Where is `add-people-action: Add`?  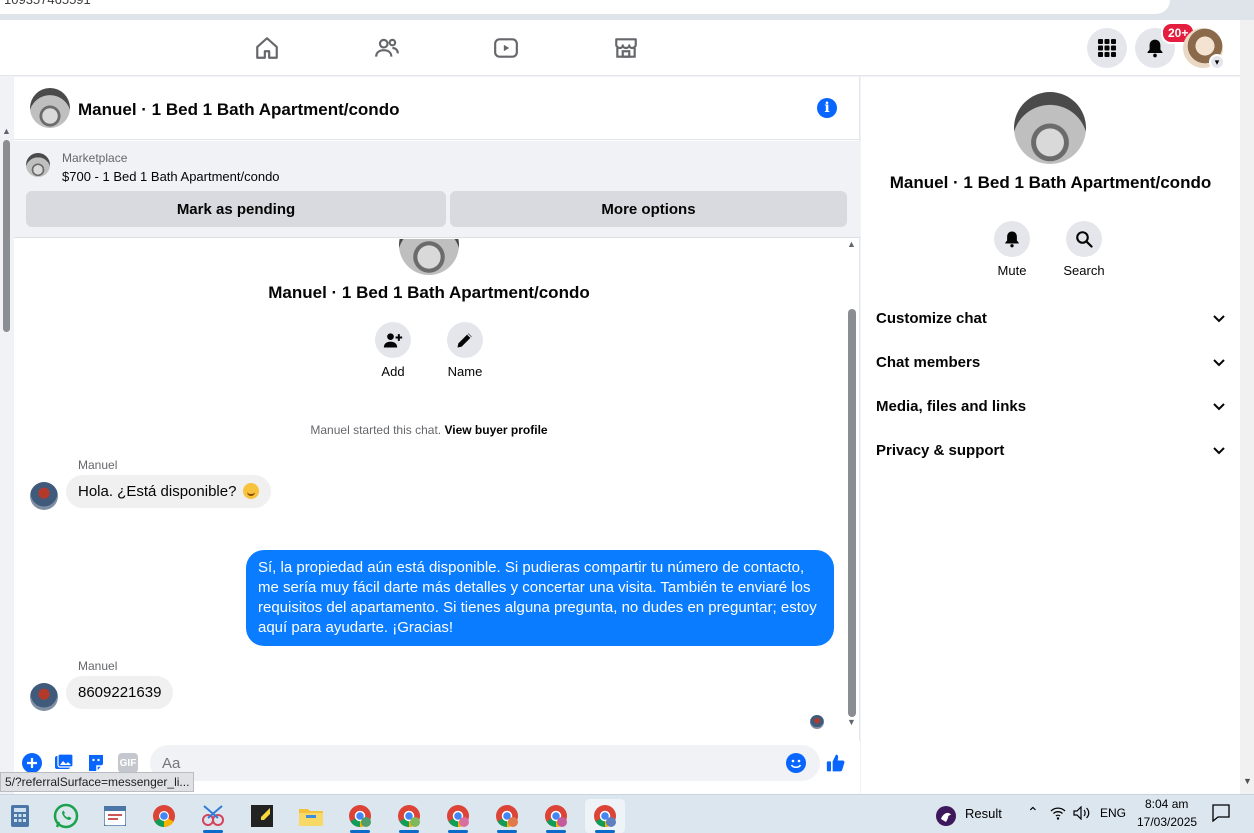 add-people-action: Add is located at coordinates (393, 350).